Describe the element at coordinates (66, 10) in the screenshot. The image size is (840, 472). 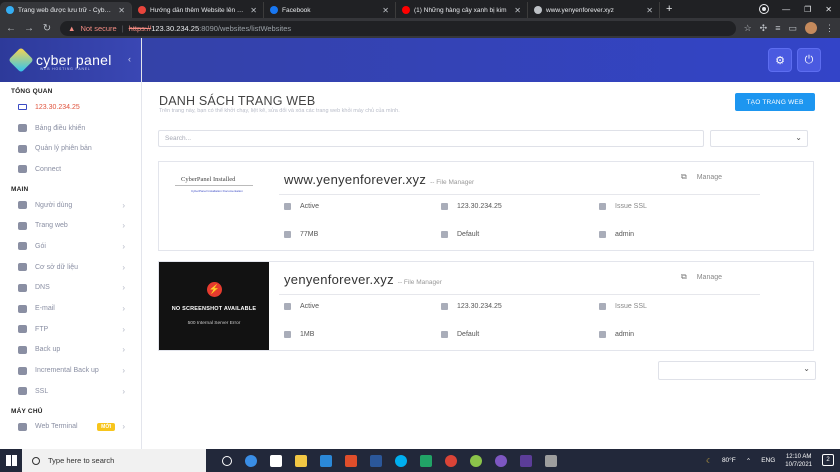
I see `browser-tab: Trang web được lưu trữ - CyberP ✕` at that location.